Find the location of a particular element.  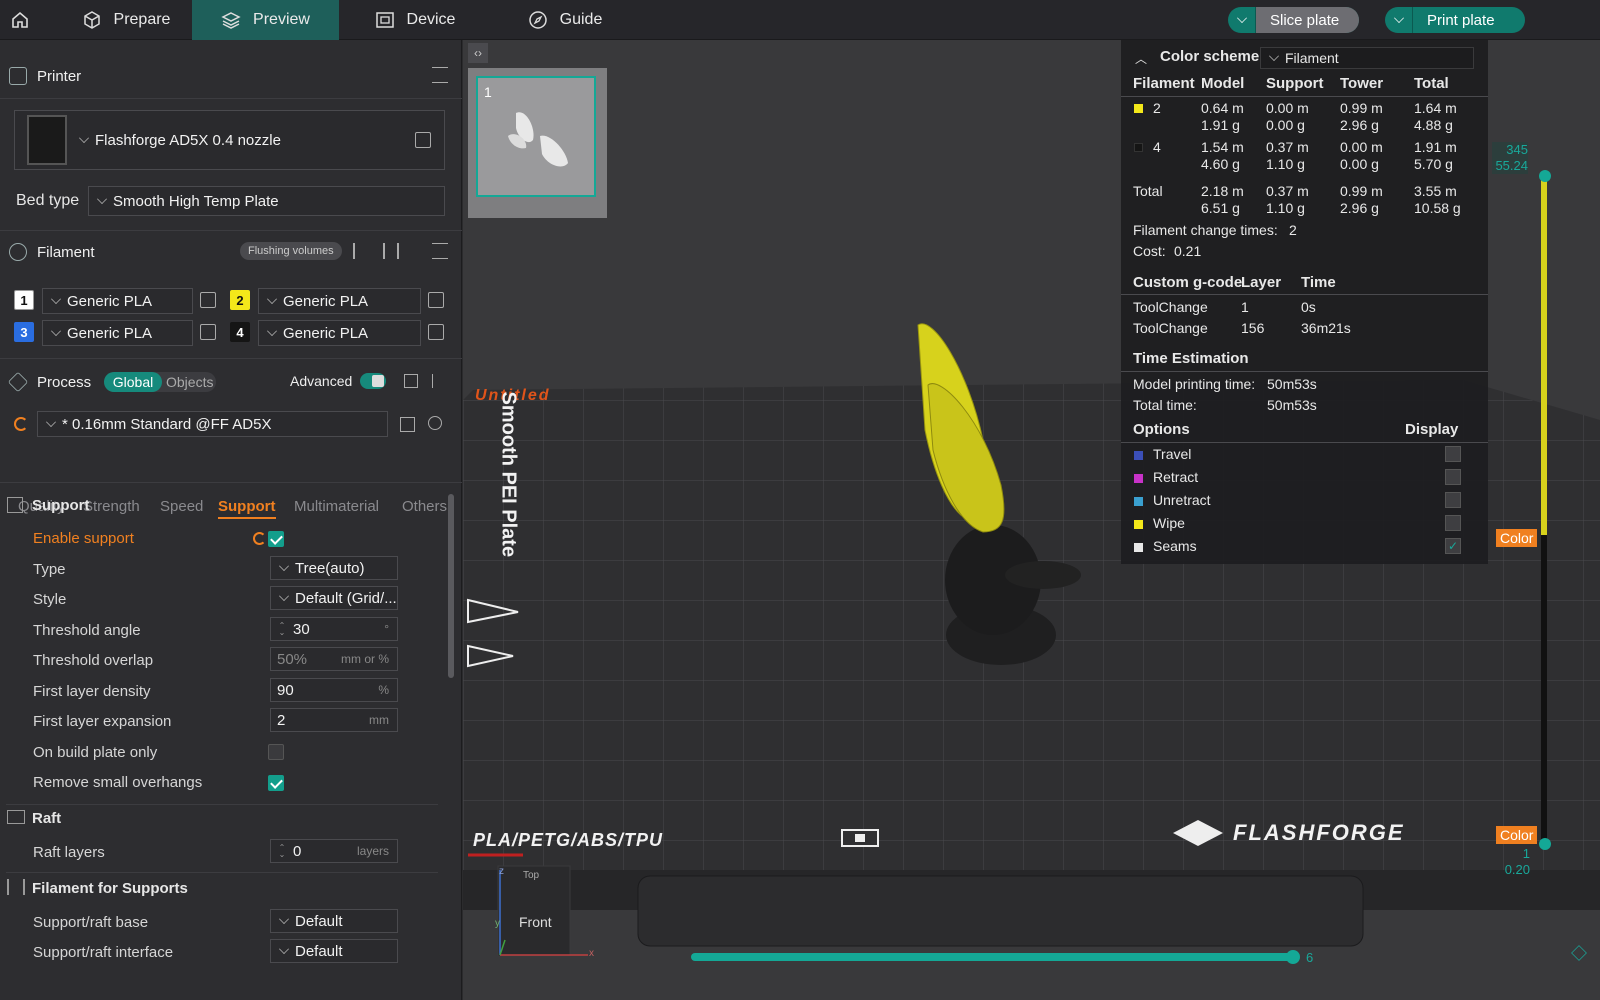

build-plate-only-label: On build plate only is located at coordinates (95, 752).